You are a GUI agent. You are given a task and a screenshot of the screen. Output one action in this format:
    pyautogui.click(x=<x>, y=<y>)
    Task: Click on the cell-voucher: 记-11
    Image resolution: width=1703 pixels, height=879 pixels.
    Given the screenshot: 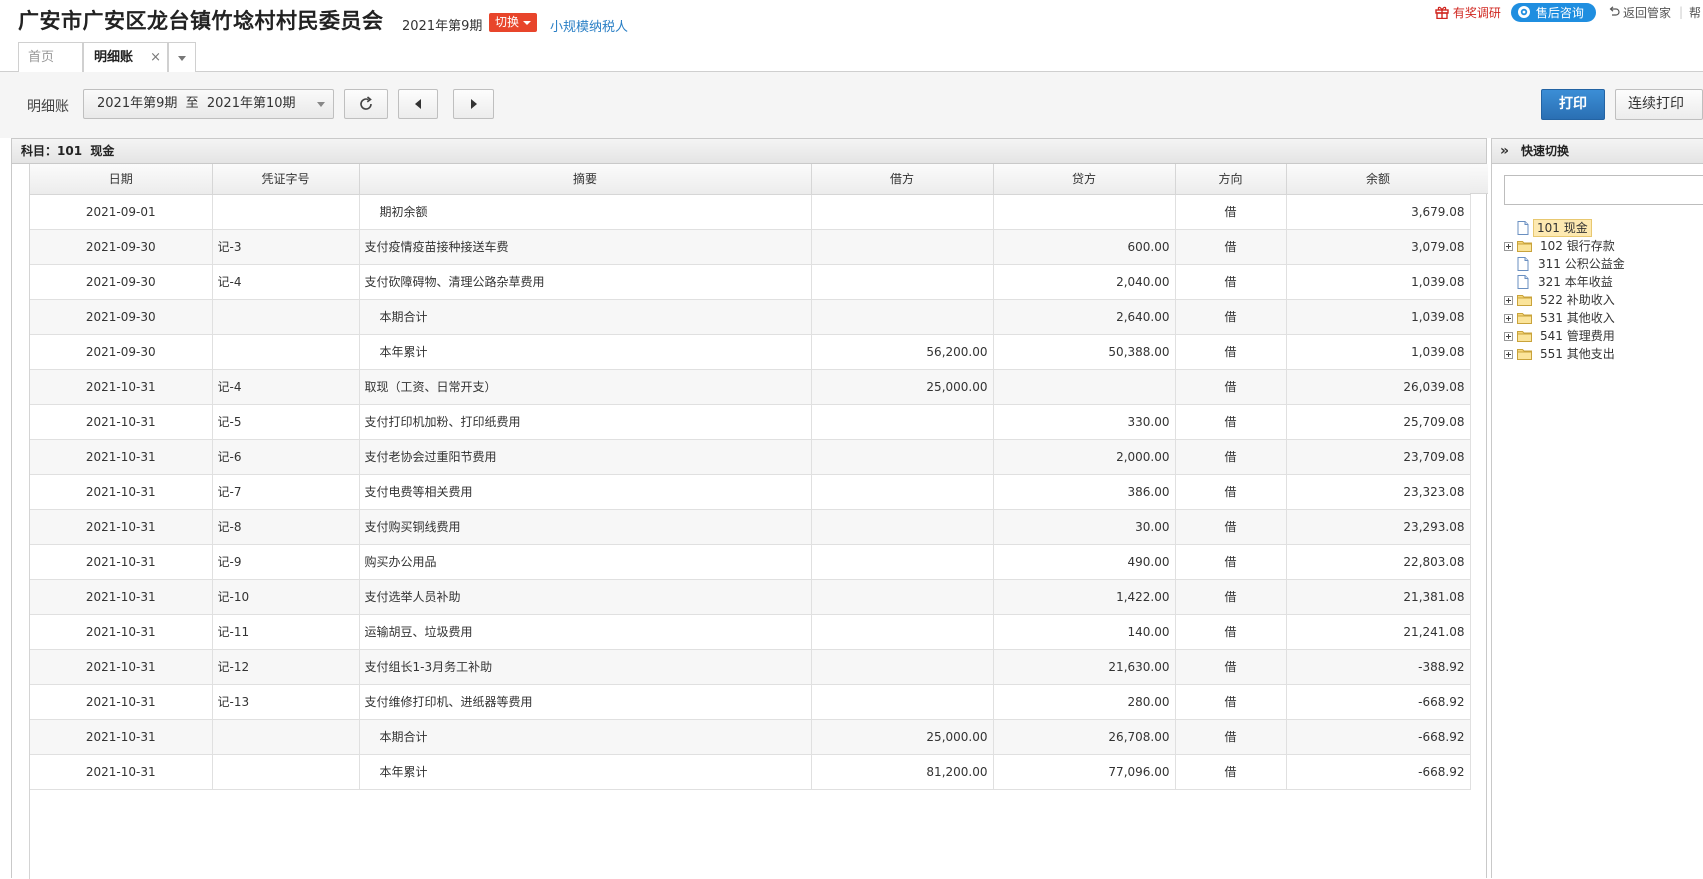 What is the action you would take?
    pyautogui.click(x=286, y=632)
    